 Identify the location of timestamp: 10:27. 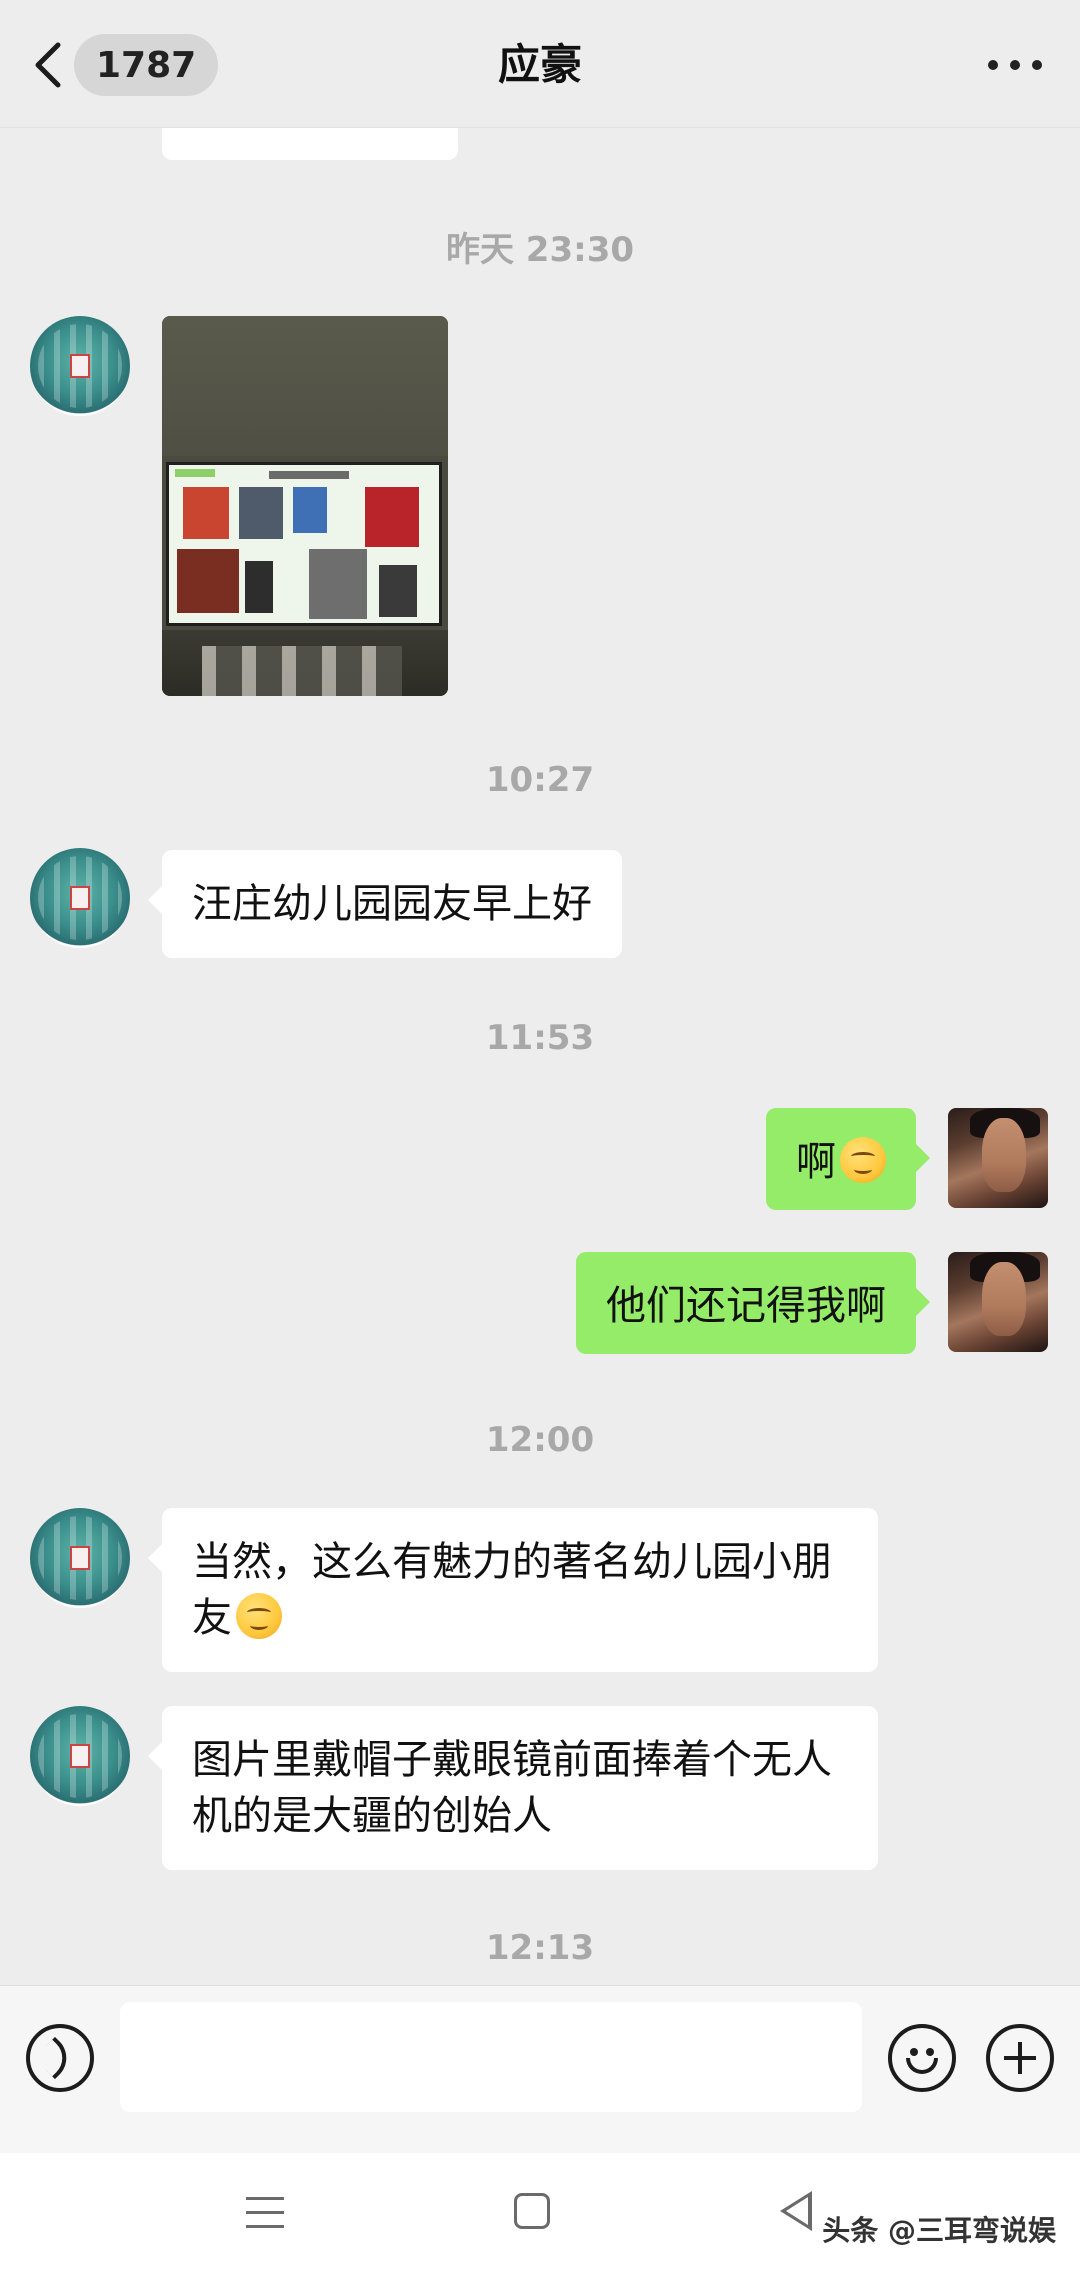
(540, 780).